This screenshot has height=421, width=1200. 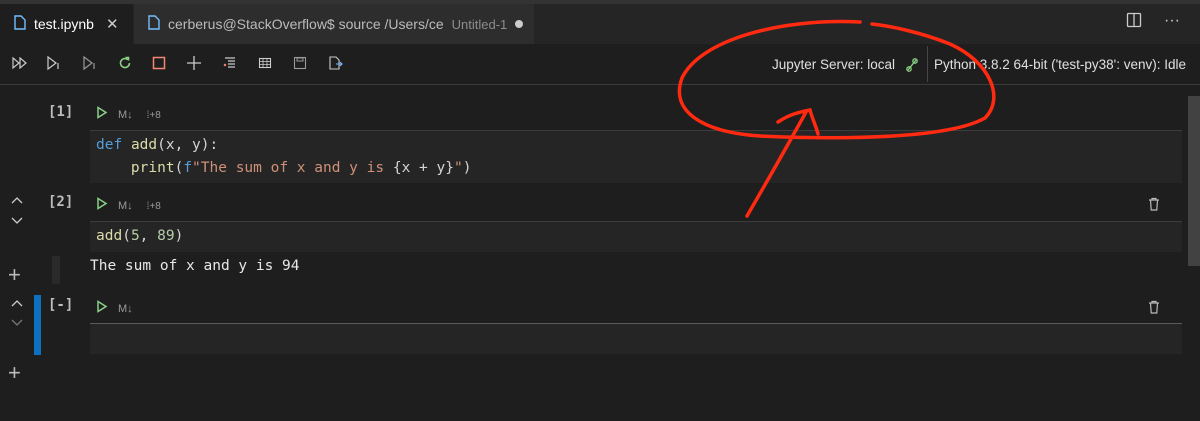 I want to click on annotation-circle, so click(x=836, y=79).